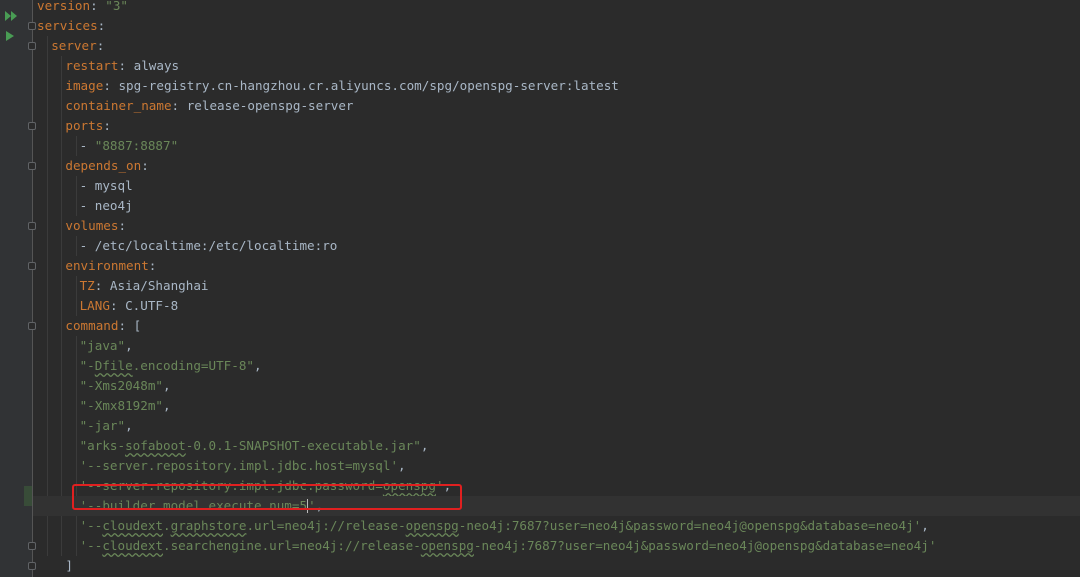 The height and width of the screenshot is (577, 1080). I want to click on yaml-text: -, so click(87, 145).